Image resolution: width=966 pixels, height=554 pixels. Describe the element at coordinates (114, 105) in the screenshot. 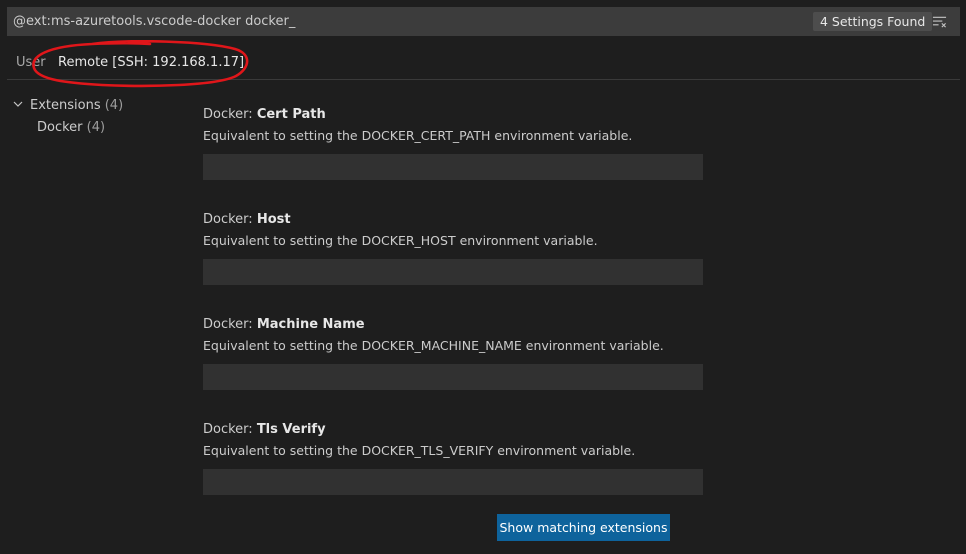

I see `toc-extensions-count: (4)` at that location.